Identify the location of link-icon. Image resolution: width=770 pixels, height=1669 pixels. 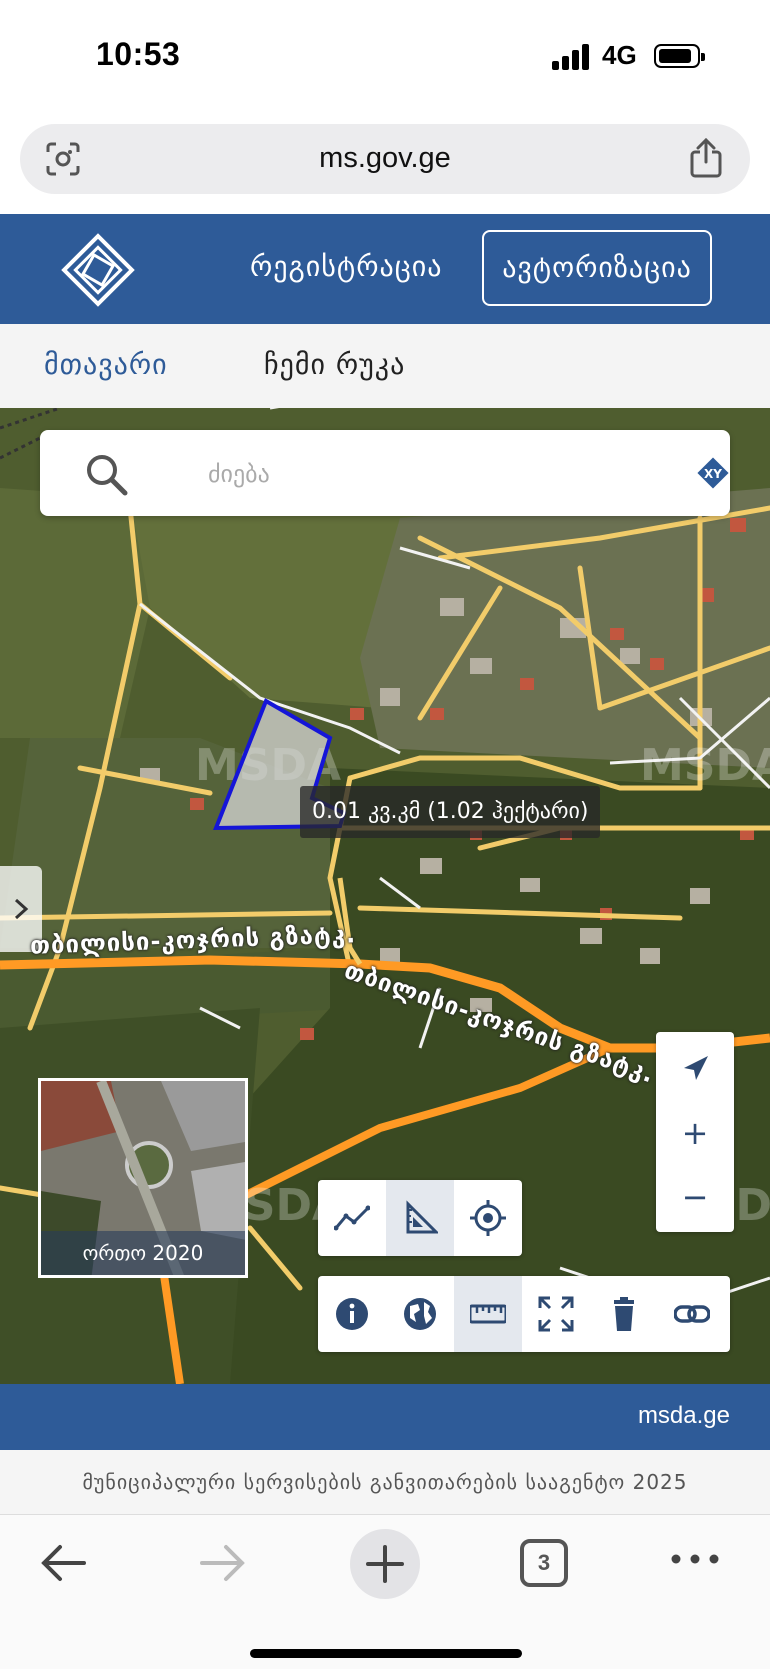
(692, 1314).